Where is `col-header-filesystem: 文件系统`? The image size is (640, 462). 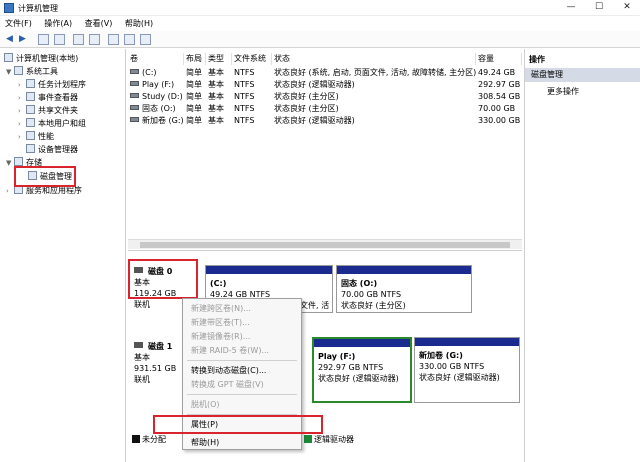 col-header-filesystem: 文件系统 is located at coordinates (252, 59).